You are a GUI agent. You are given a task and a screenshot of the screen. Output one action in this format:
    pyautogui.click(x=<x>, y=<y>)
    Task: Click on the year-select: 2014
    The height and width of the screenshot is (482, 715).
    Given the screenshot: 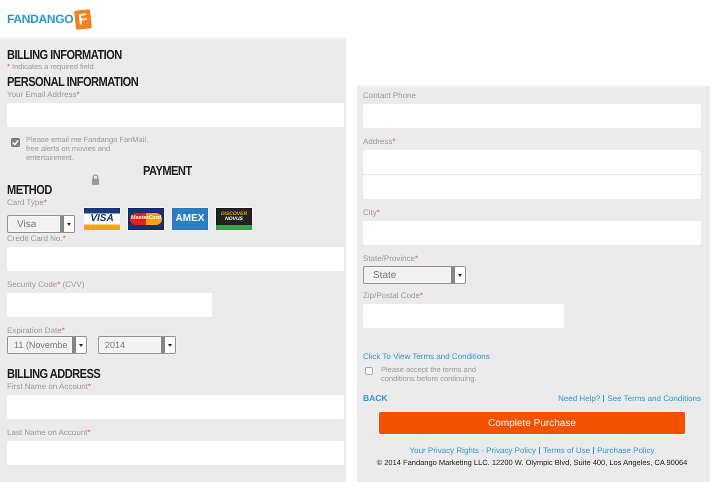 What is the action you would take?
    pyautogui.click(x=137, y=345)
    